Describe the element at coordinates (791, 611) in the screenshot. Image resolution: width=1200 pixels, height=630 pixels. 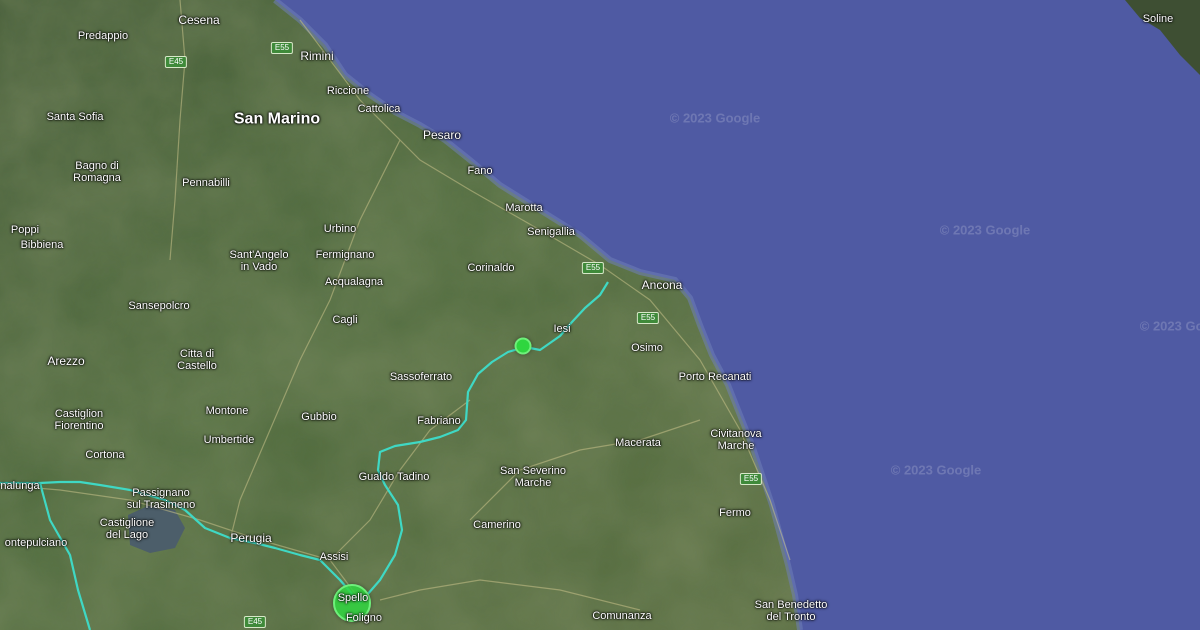
I see `place-label-san-benedetto: San Benedetto del Tronto` at that location.